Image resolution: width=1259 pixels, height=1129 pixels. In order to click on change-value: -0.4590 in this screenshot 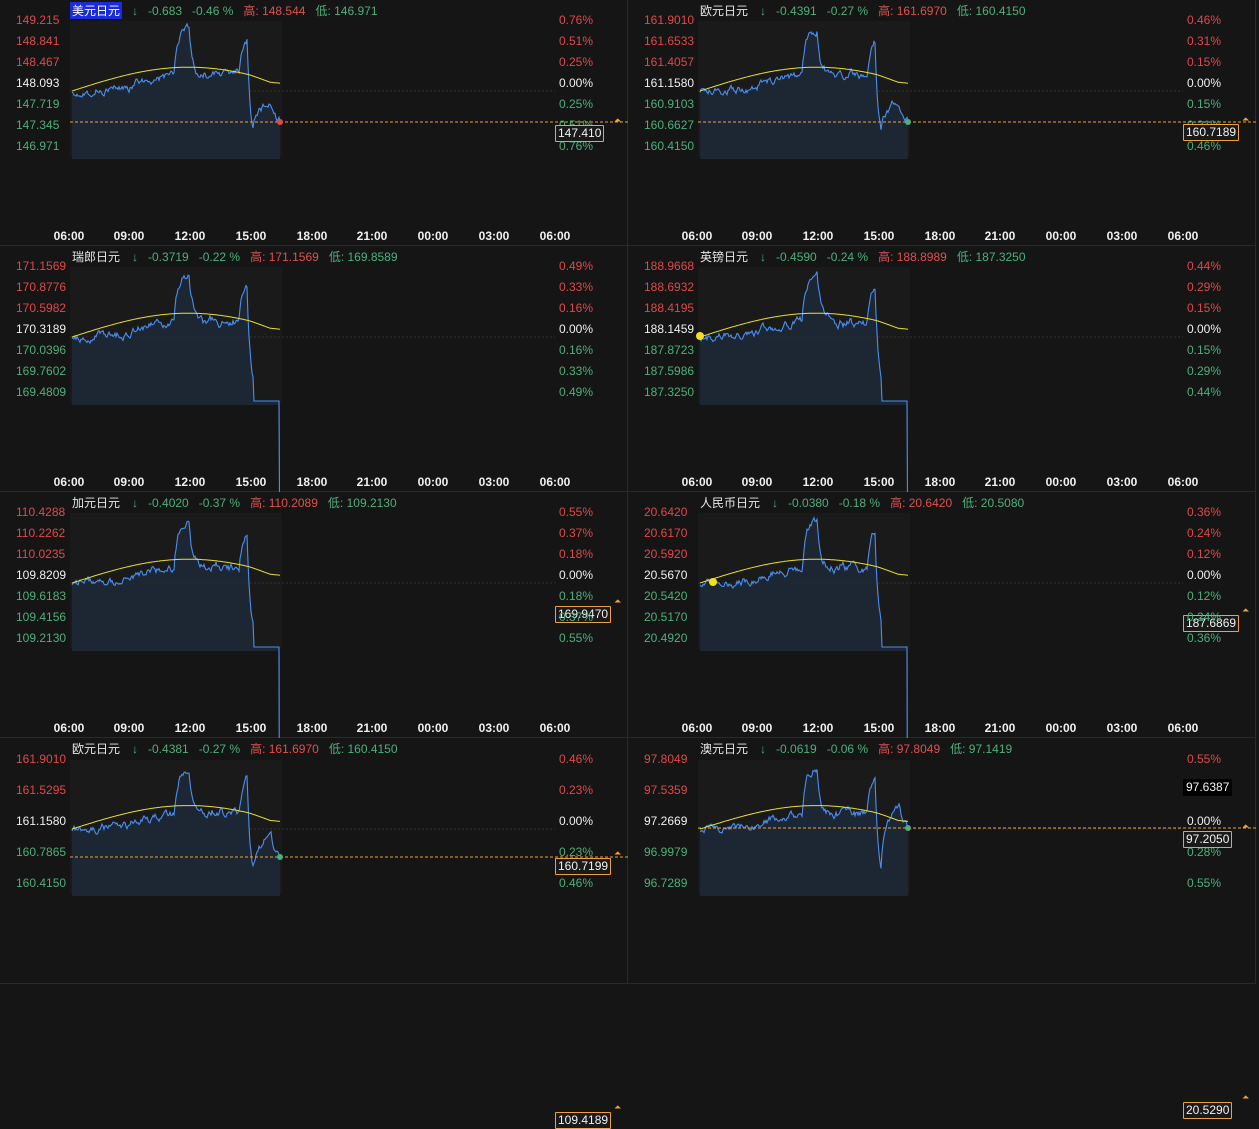, I will do `click(796, 256)`.